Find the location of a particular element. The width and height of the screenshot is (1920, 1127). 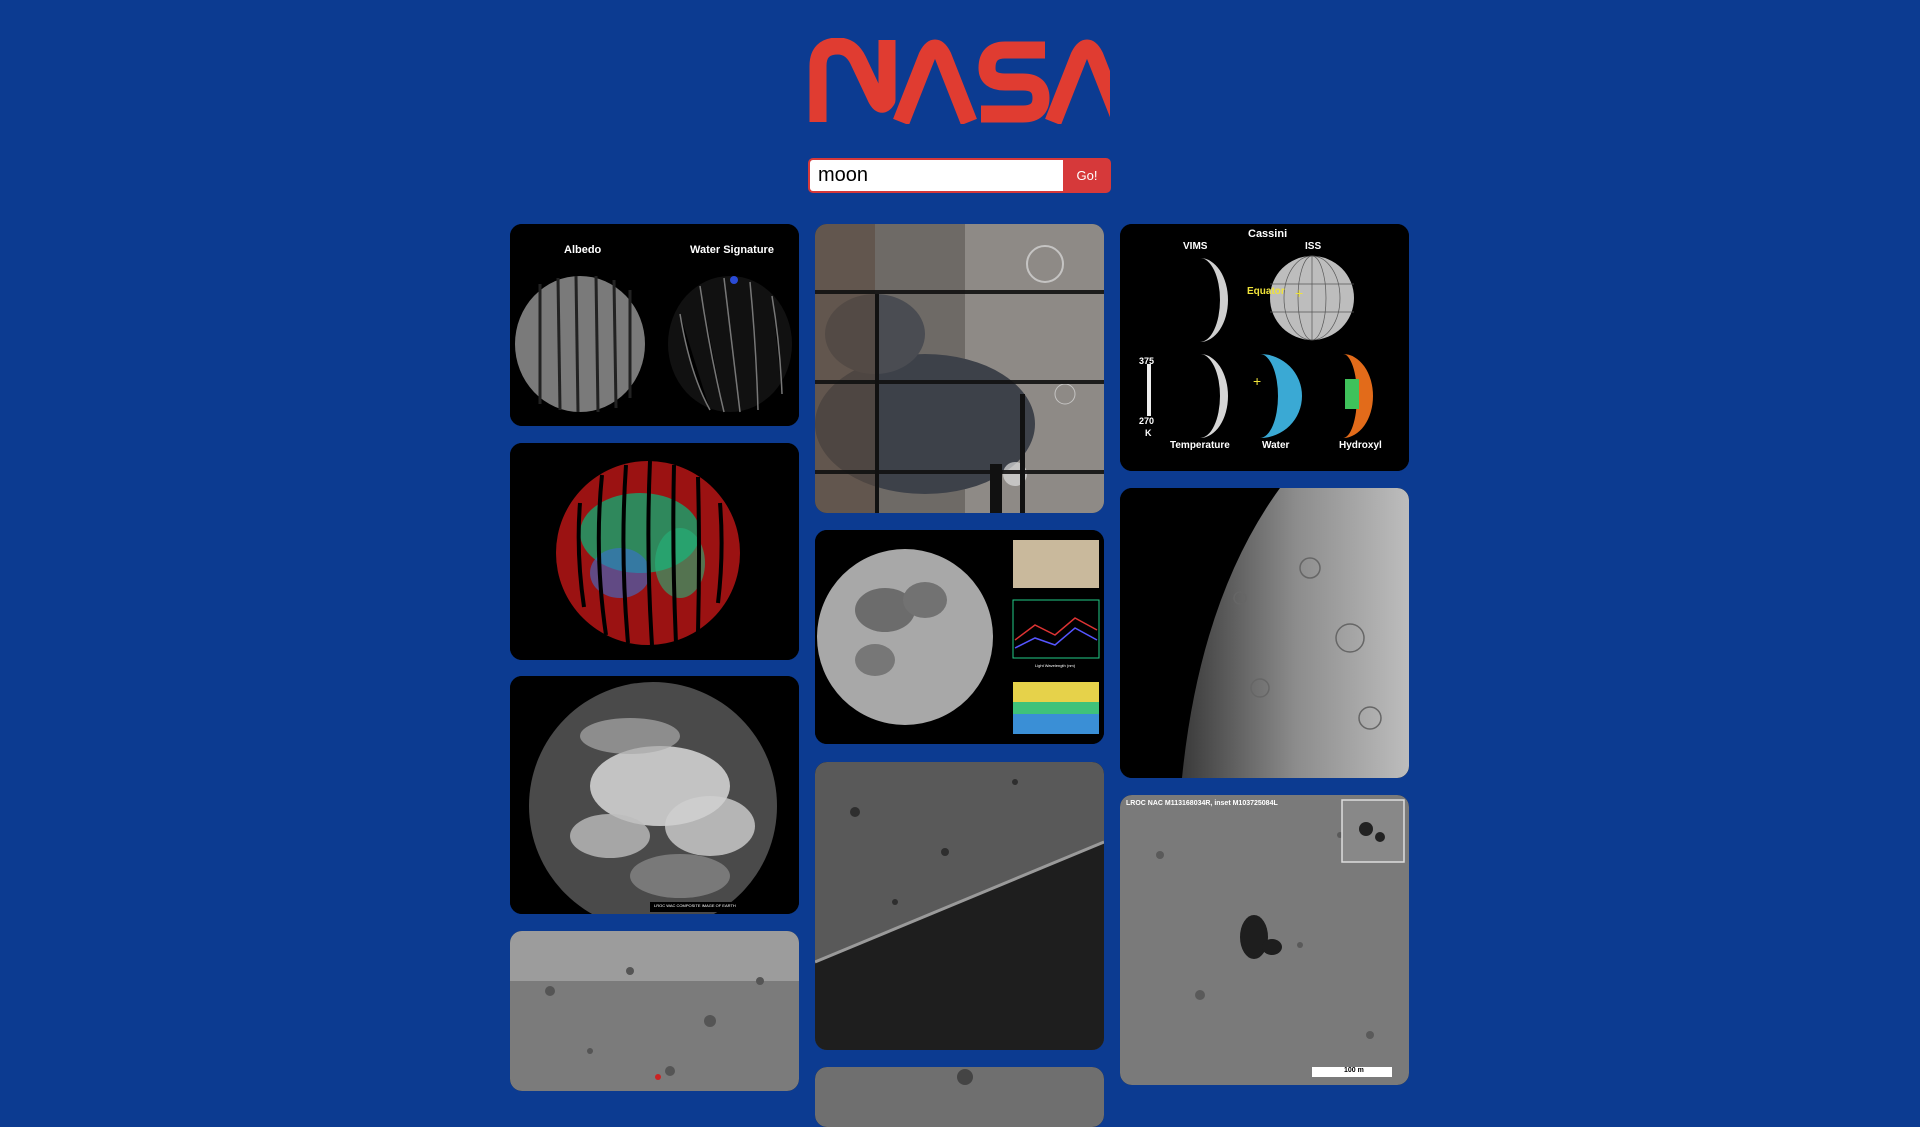

search-input is located at coordinates (935, 175).